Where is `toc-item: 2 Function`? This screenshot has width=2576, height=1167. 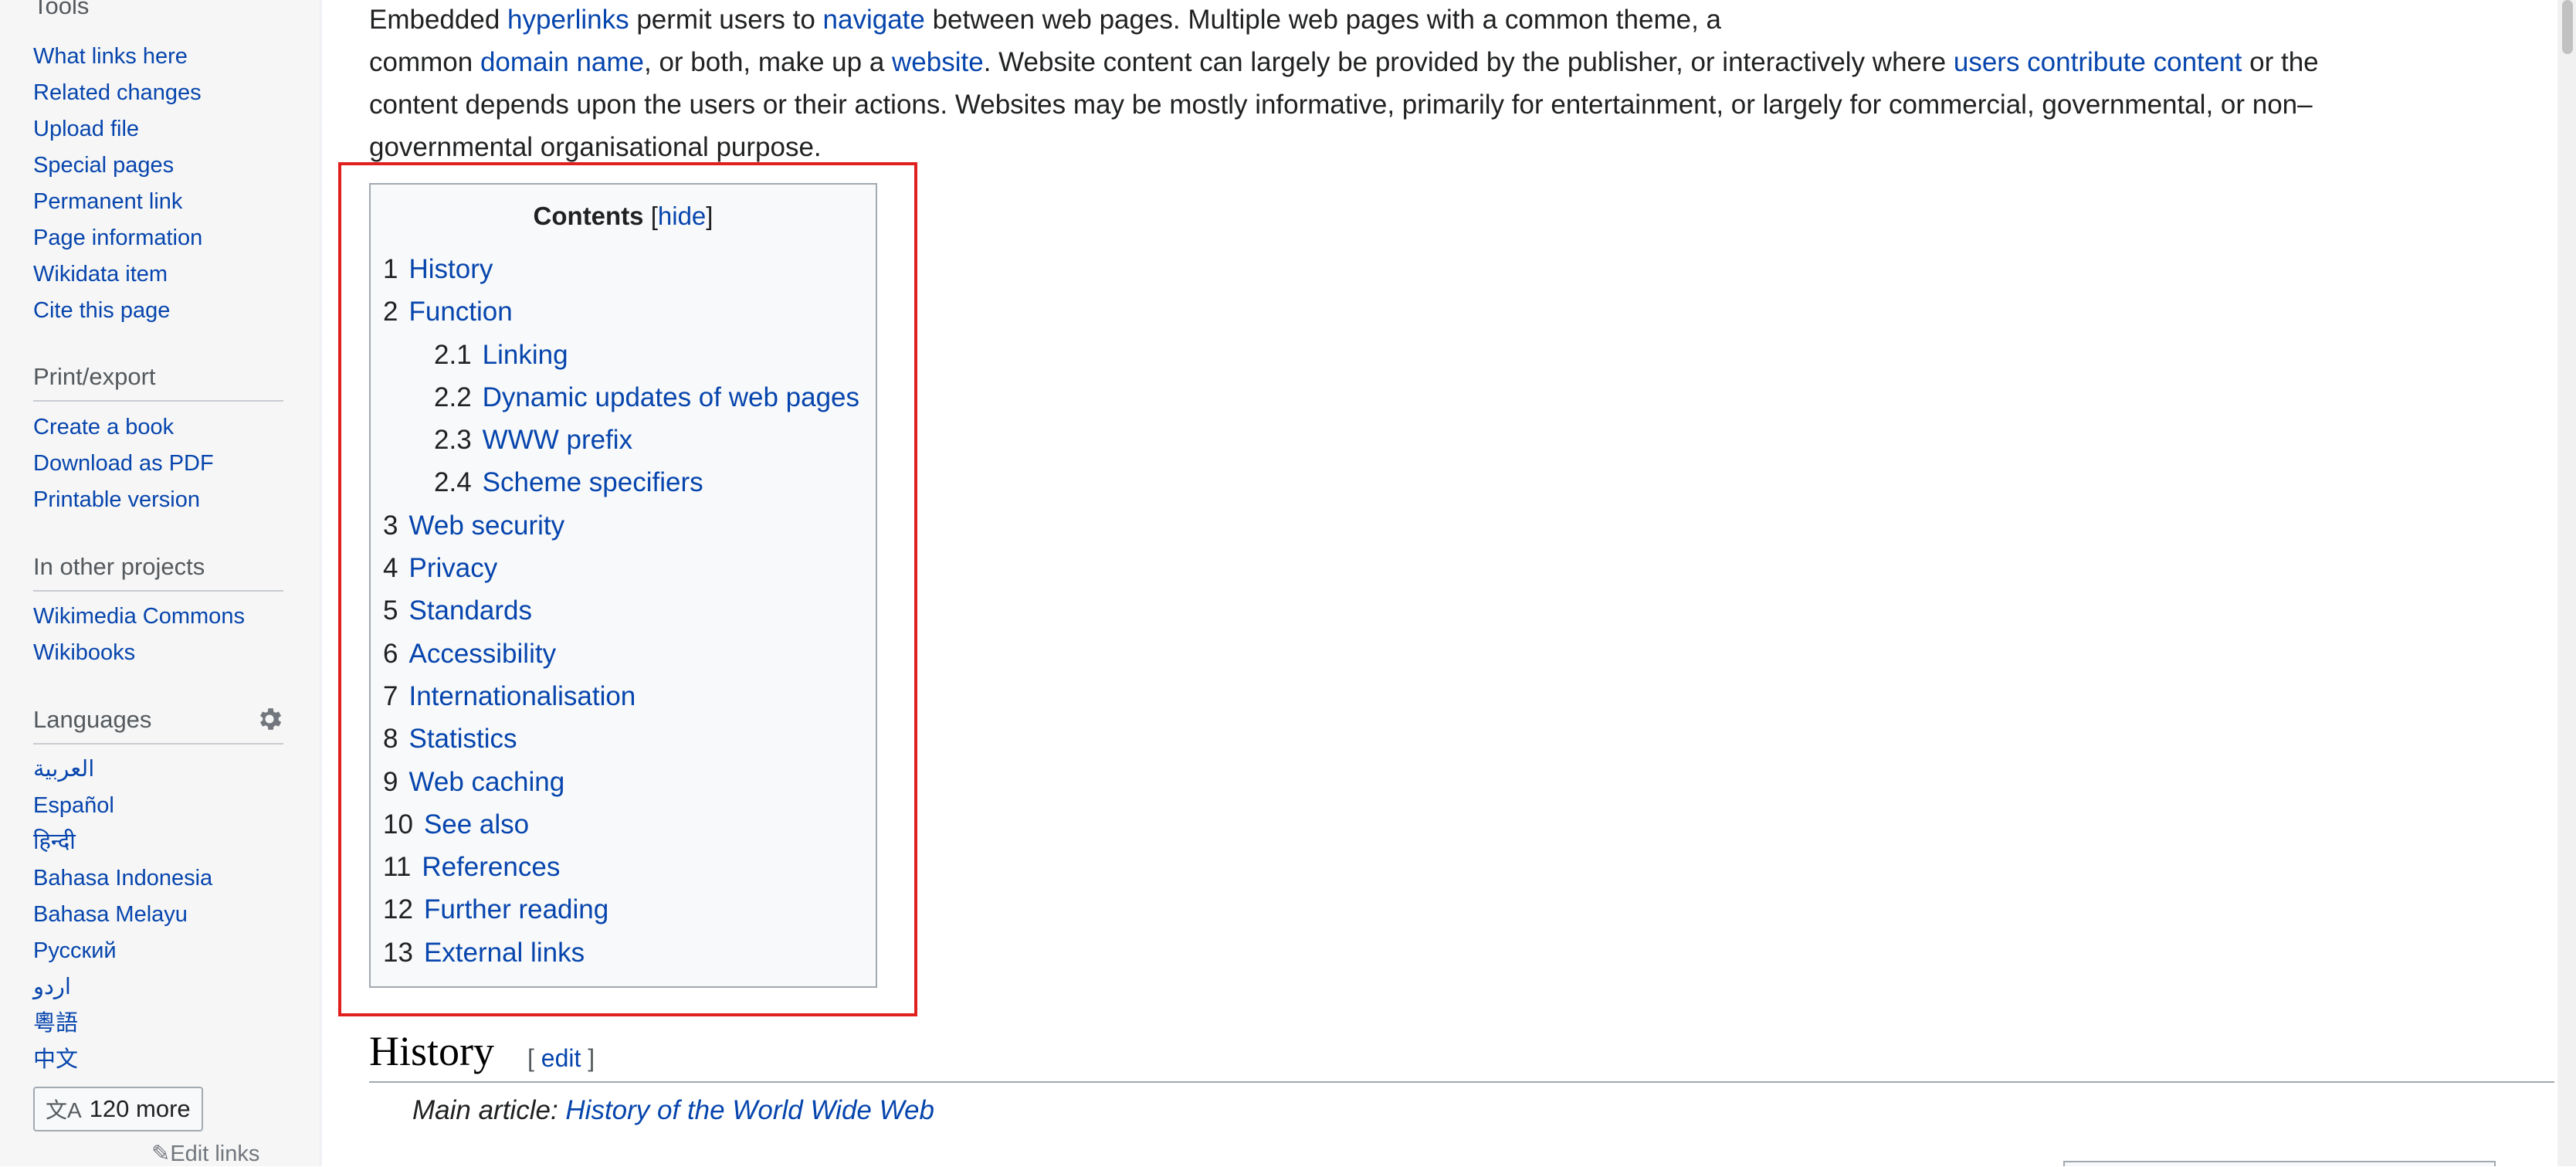
toc-item: 2 Function is located at coordinates (621, 312).